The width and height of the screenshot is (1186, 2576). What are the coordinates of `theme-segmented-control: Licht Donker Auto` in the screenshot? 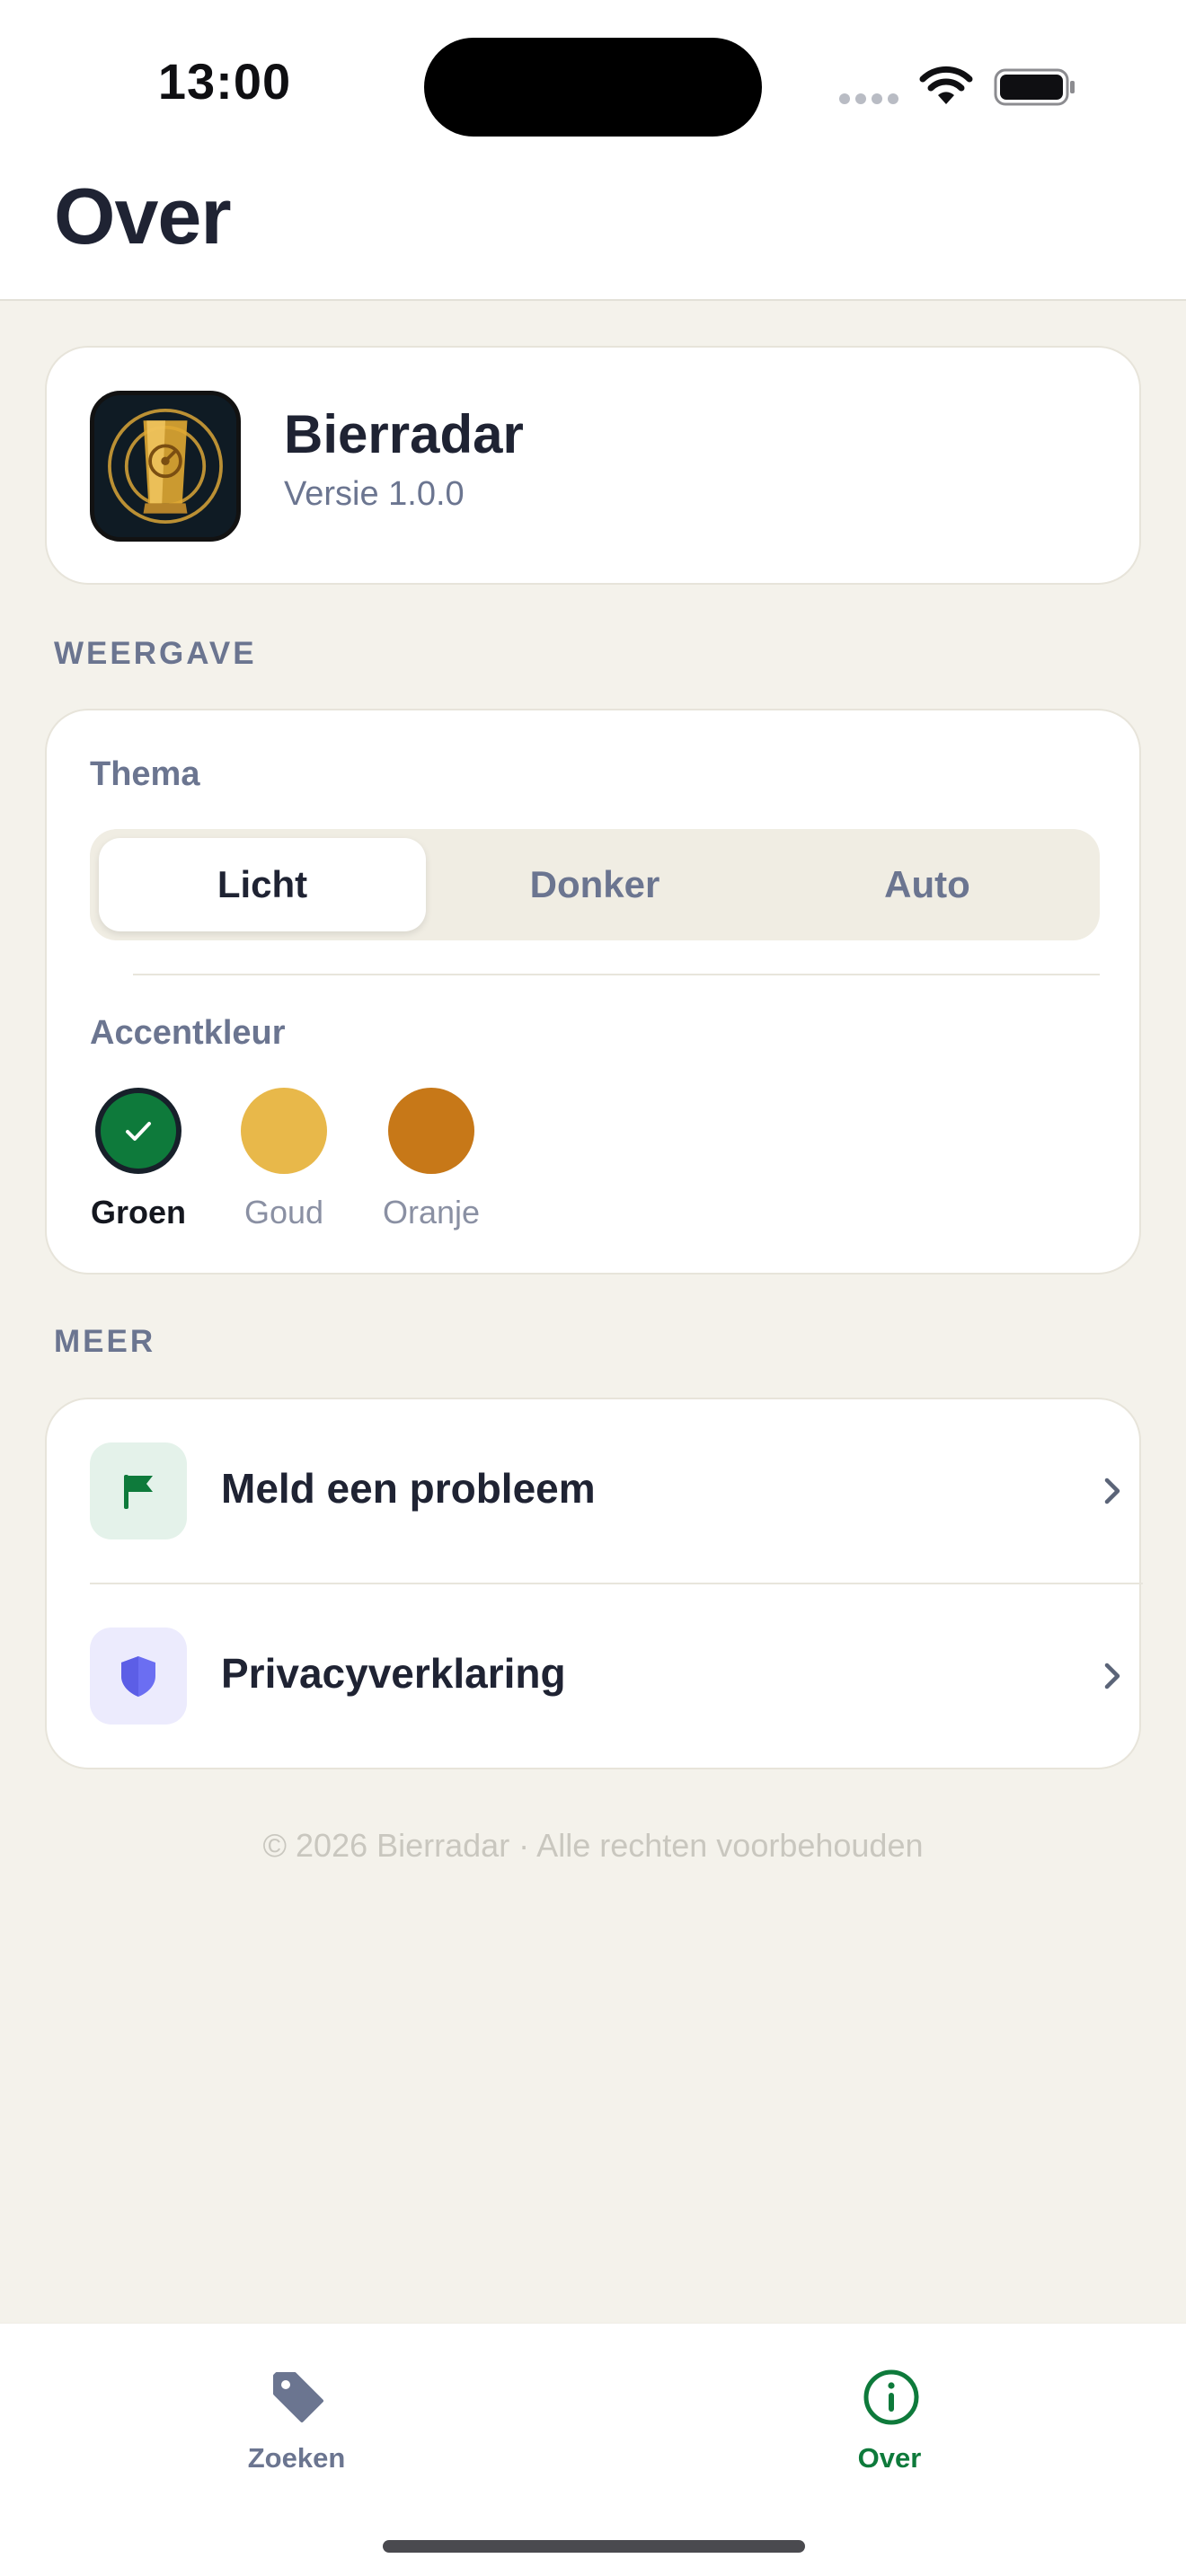 It's located at (595, 884).